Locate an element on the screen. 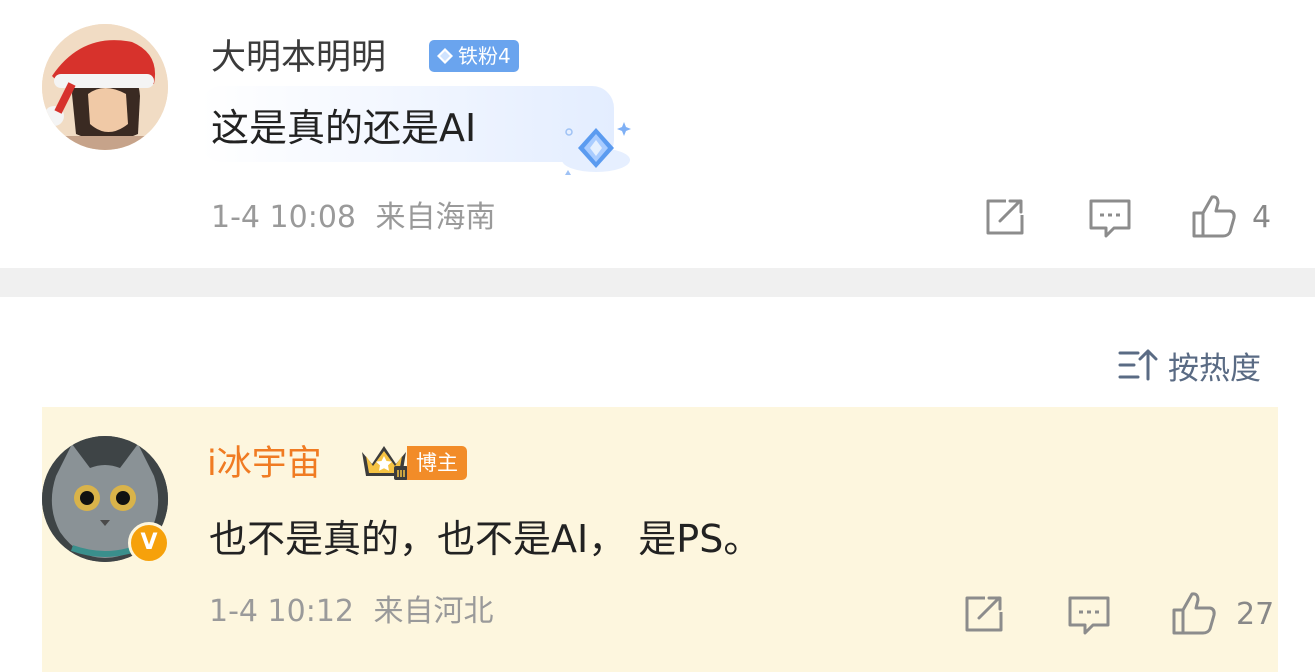  avatar-image is located at coordinates (105, 87).